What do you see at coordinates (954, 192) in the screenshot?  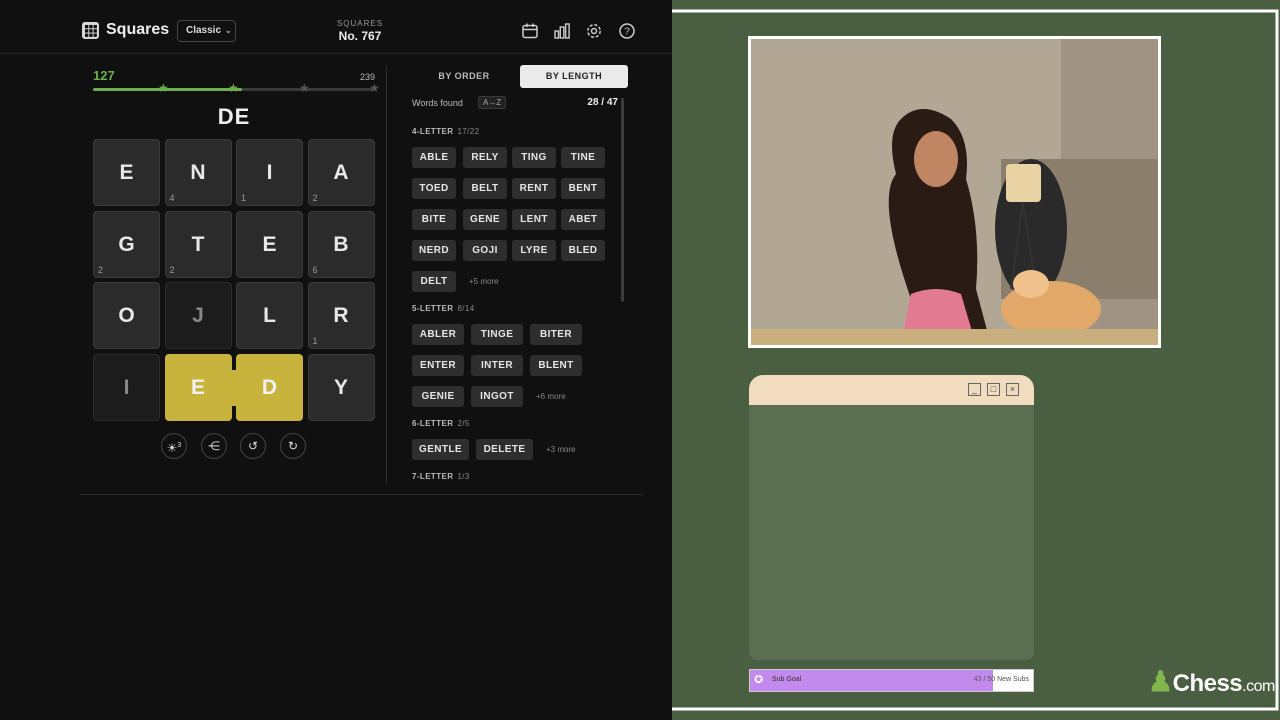 I see `webcam-feed` at bounding box center [954, 192].